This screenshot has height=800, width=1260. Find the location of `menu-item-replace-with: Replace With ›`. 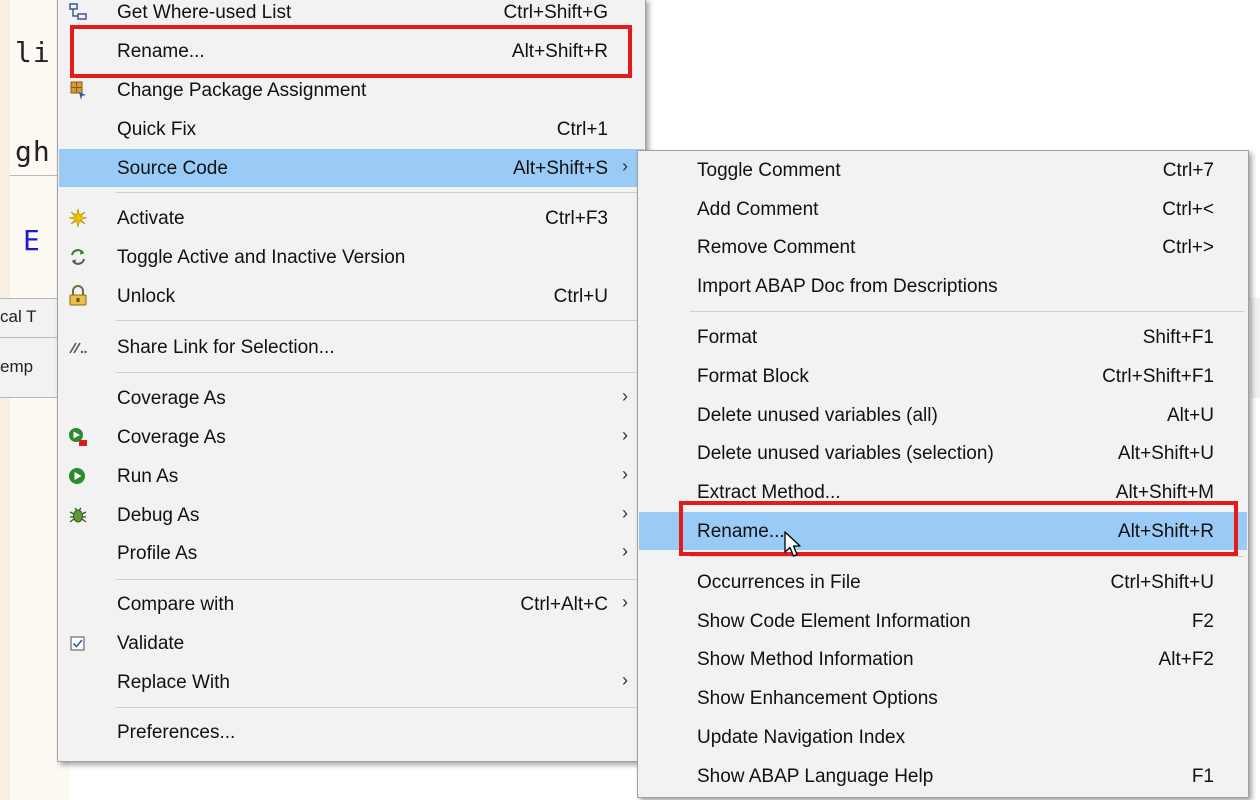

menu-item-replace-with: Replace With › is located at coordinates (351, 682).